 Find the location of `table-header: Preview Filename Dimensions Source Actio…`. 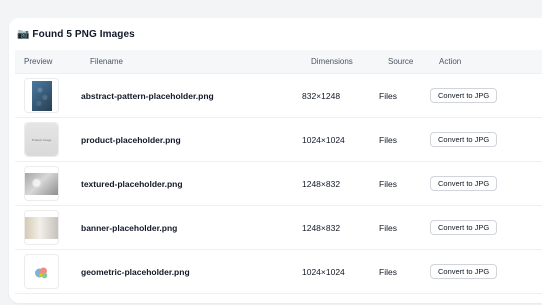

table-header: Preview Filename Dimensions Source Actio… is located at coordinates (278, 62).